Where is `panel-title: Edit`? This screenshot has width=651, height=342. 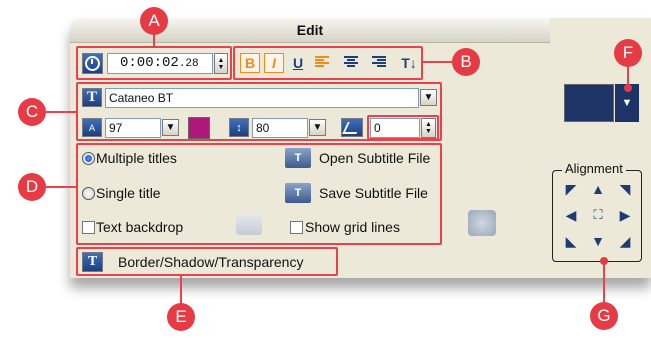
panel-title: Edit is located at coordinates (310, 30).